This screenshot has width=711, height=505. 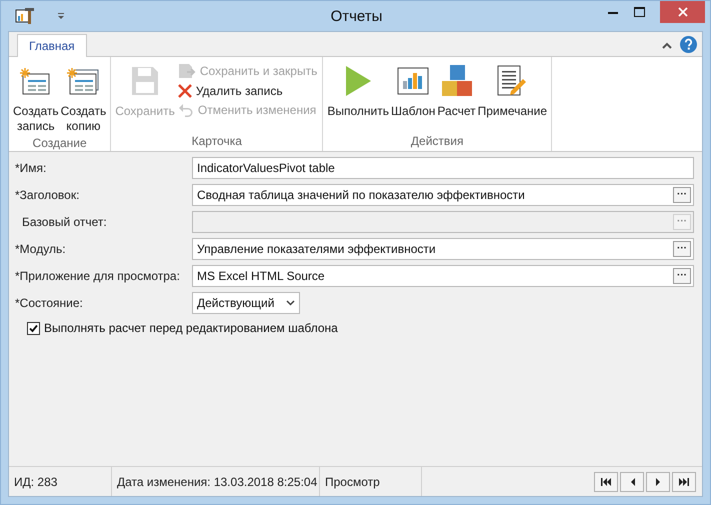 What do you see at coordinates (60, 481) in the screenshot?
I see `status-text: ИД: 283` at bounding box center [60, 481].